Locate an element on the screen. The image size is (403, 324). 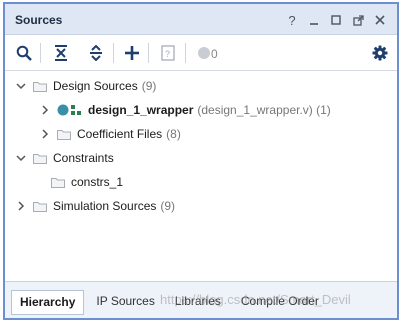
toolbar: ? 0 is located at coordinates (201, 53).